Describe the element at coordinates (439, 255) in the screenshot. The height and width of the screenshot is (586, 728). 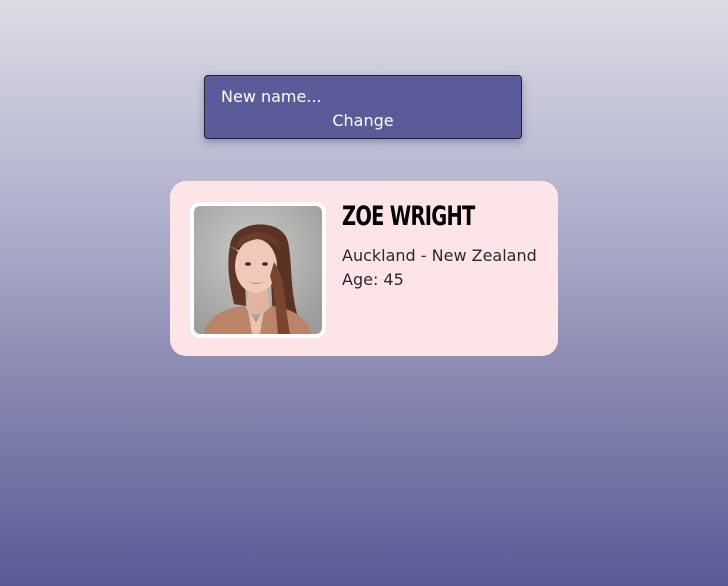
I see `profile-location: Auckland - New Zealand` at that location.